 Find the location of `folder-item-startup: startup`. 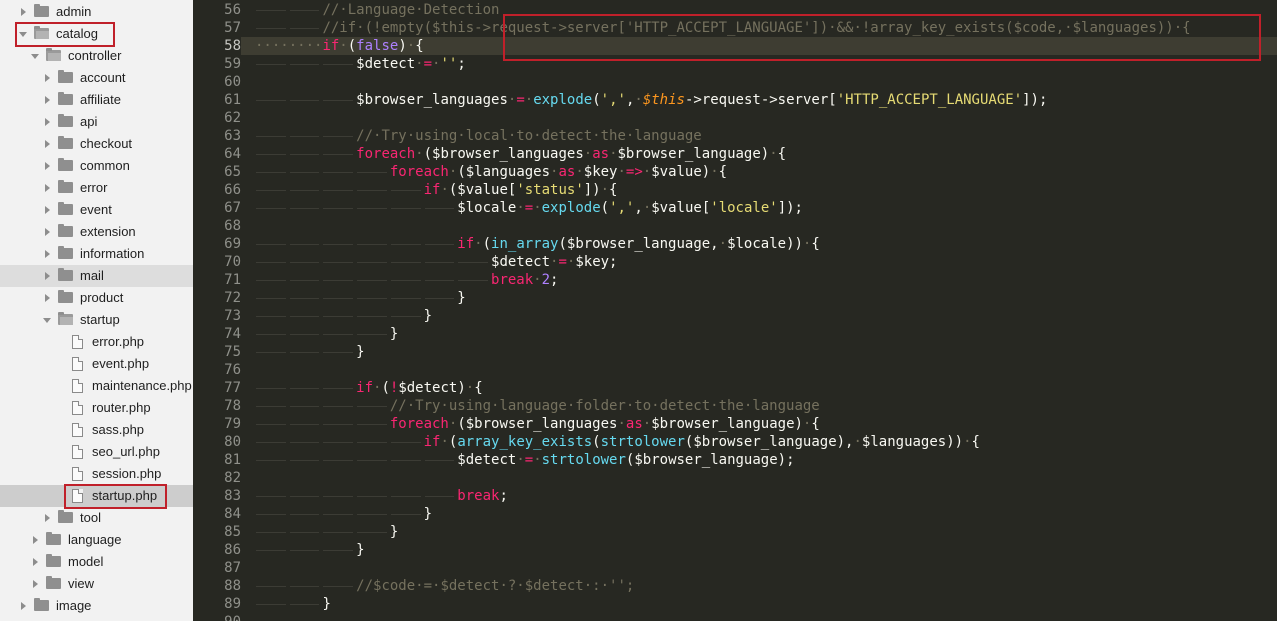

folder-item-startup: startup is located at coordinates (96, 320).